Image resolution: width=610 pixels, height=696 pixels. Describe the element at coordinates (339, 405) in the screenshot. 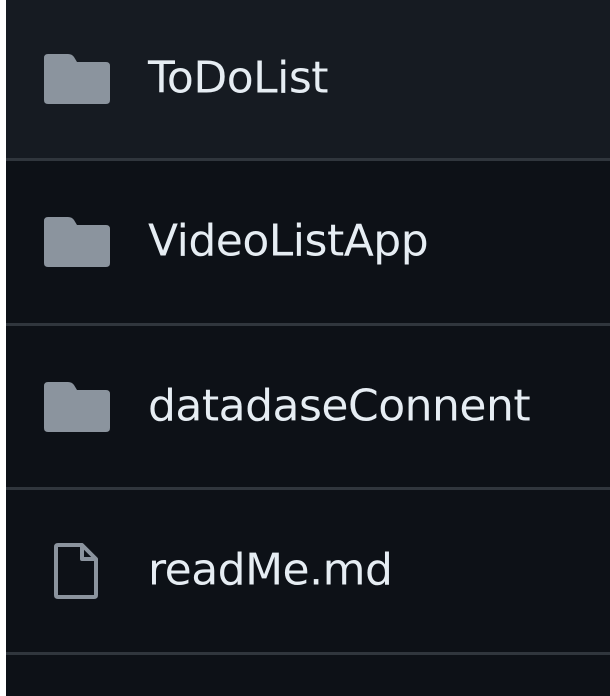

I see `file-name-link: datadaseConnent` at that location.